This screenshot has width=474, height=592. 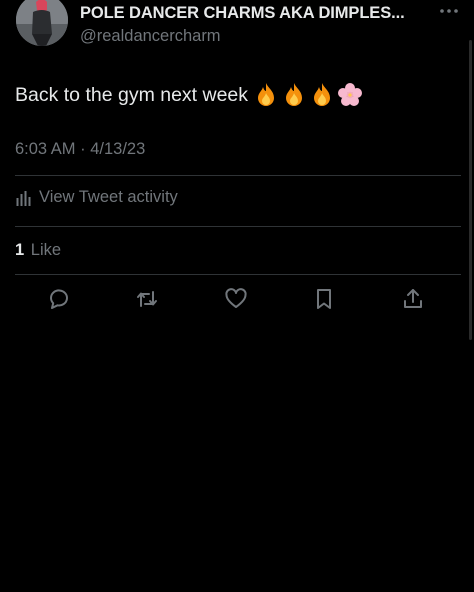 I want to click on avatar, so click(x=42, y=23).